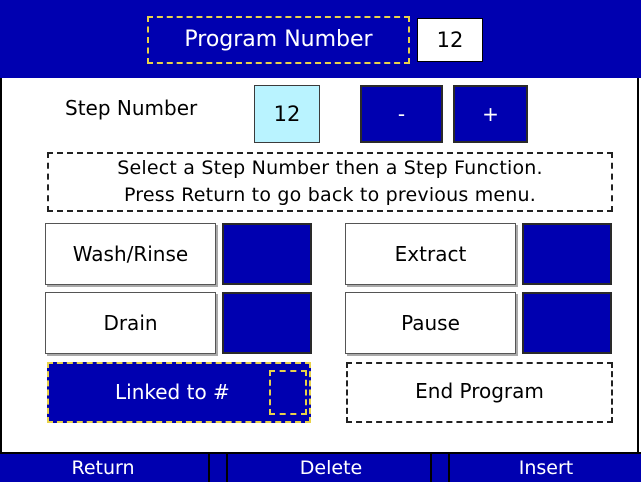 This screenshot has width=641, height=482. What do you see at coordinates (130, 323) in the screenshot?
I see `drain-button: Drain` at bounding box center [130, 323].